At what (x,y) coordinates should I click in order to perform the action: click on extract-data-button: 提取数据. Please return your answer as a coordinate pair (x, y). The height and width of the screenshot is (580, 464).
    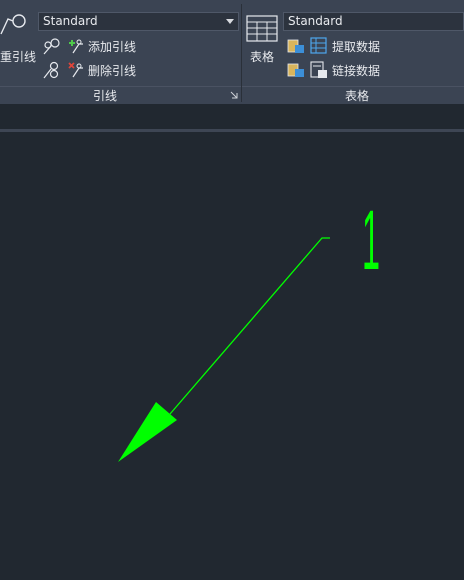
    Looking at the image, I should click on (356, 46).